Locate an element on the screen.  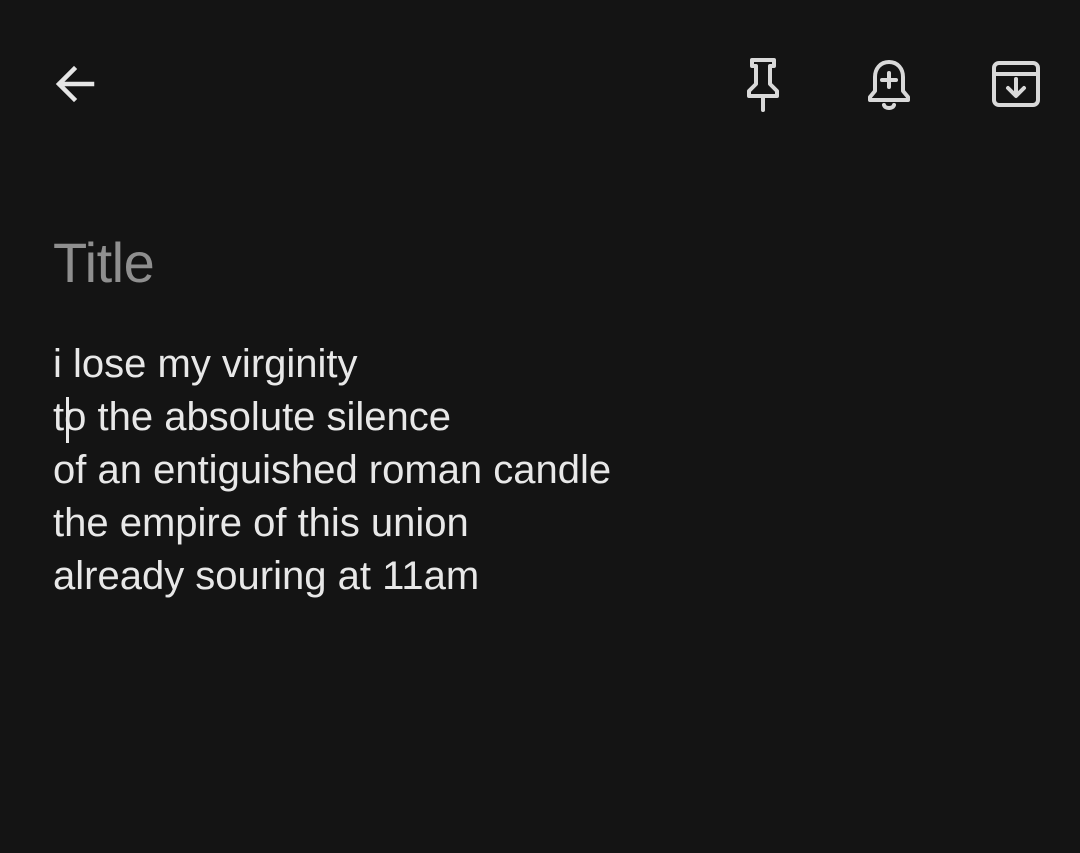
note-line-text: to the absolute silence is located at coordinates (252, 417).